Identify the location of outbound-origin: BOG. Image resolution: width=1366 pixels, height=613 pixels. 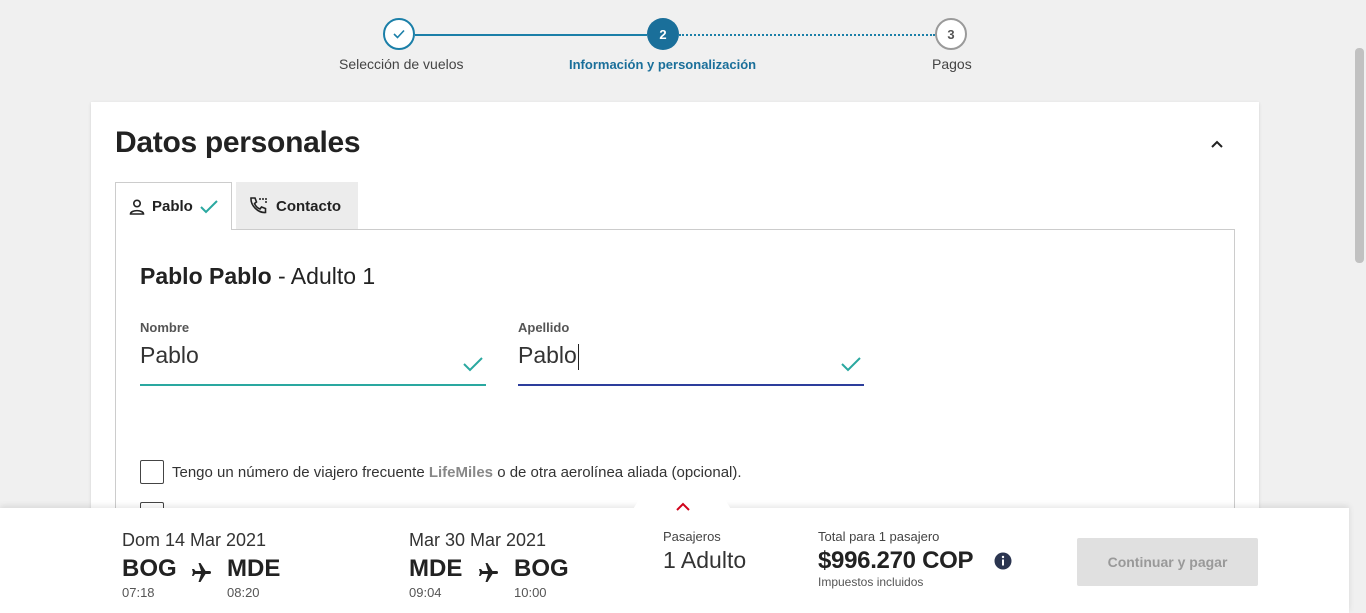
(149, 568).